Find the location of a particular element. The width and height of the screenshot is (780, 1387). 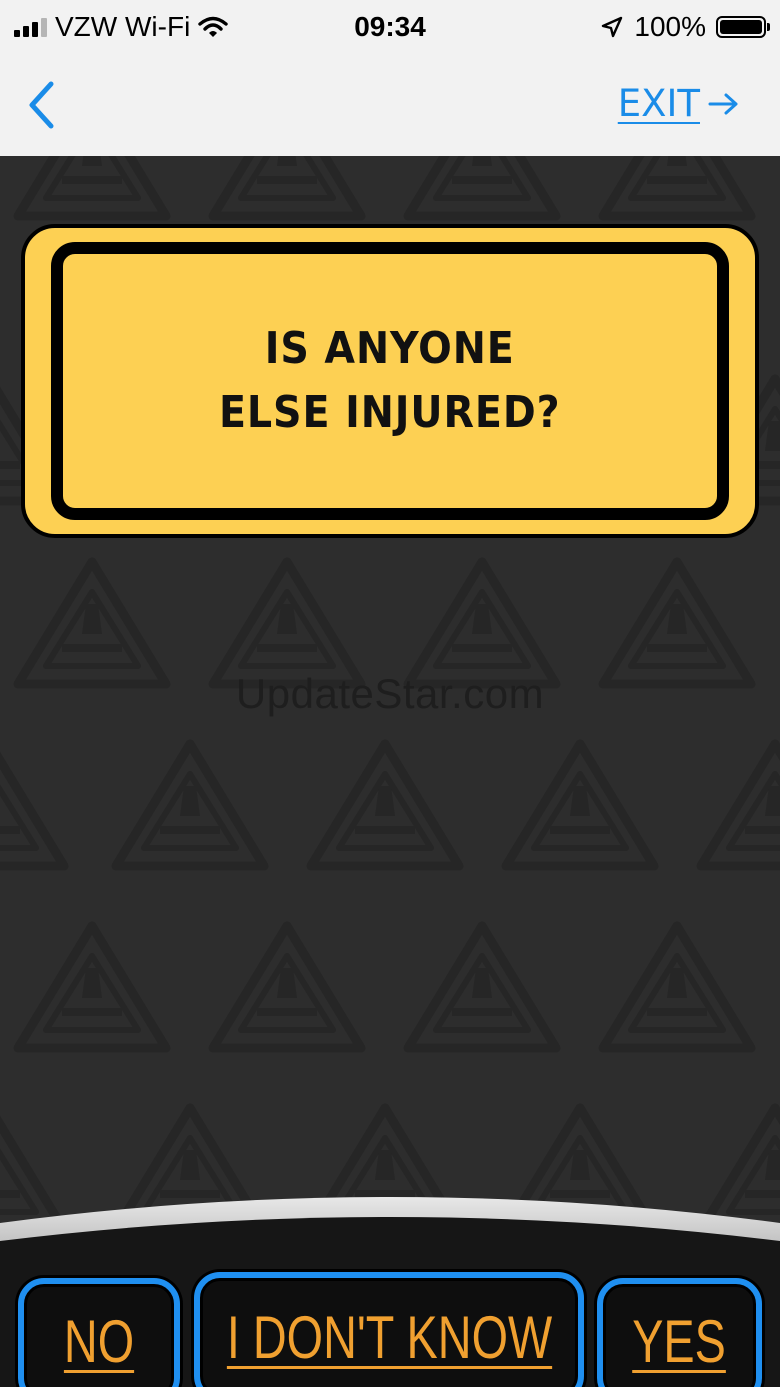

exit-button: EXIT is located at coordinates (679, 104).